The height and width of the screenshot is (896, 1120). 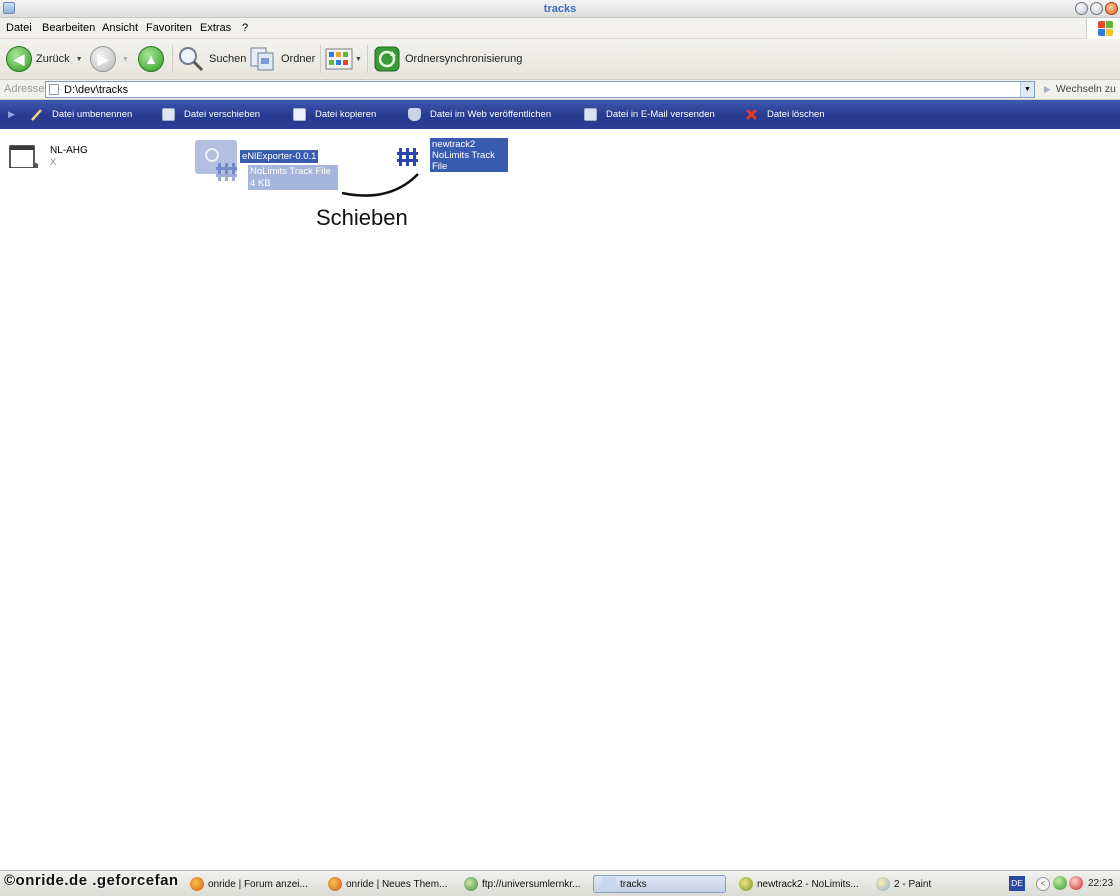 I want to click on task-rename: Datei umbenennen, so click(x=81, y=114).